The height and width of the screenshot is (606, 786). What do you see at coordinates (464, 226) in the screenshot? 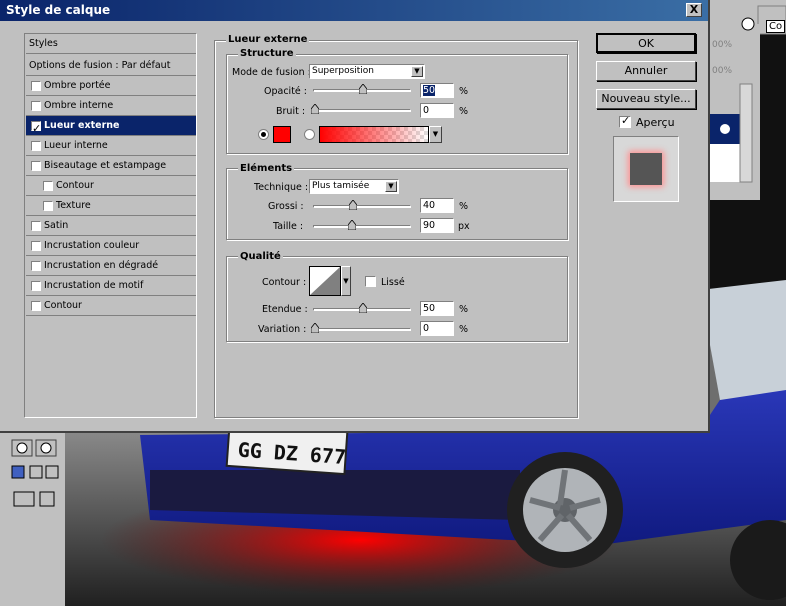
I see `size-unit: px` at bounding box center [464, 226].